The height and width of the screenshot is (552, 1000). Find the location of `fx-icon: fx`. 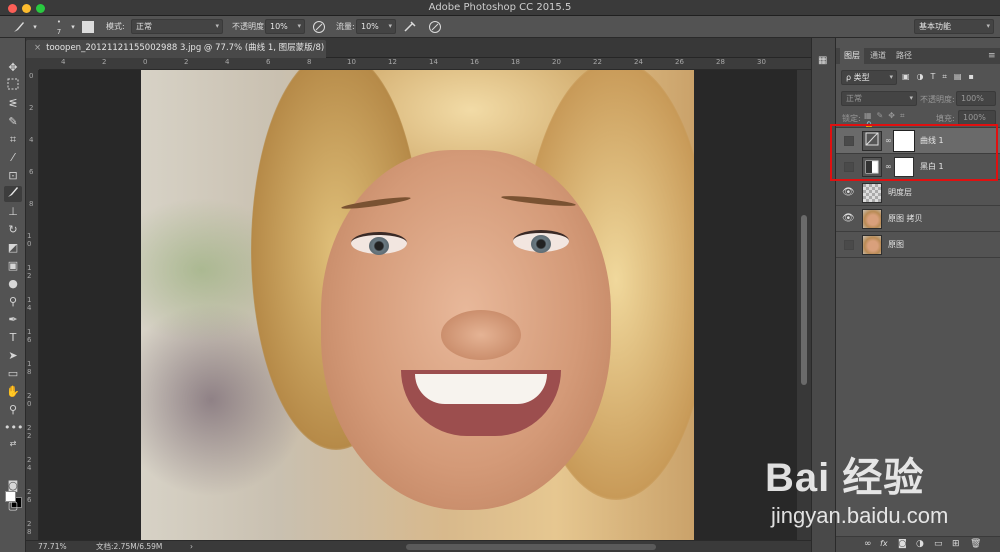

fx-icon: fx is located at coordinates (884, 543).